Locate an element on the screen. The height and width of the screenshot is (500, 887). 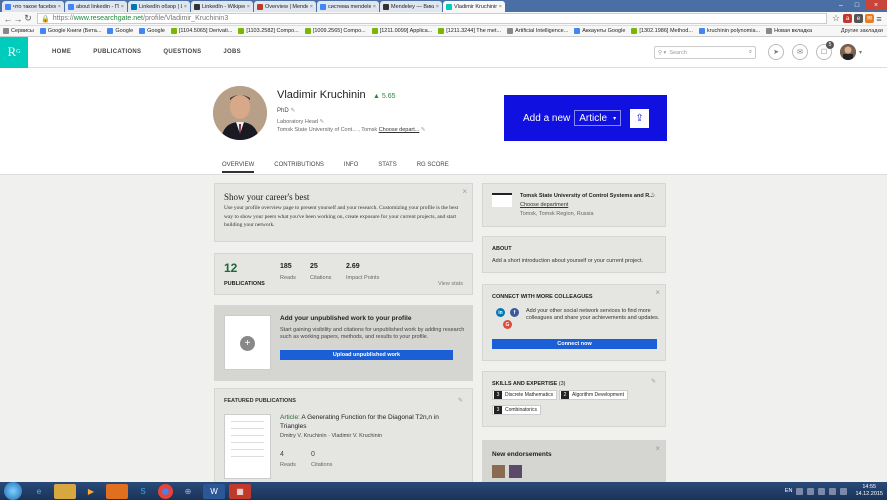
skype-icon: S is located at coordinates (143, 491).